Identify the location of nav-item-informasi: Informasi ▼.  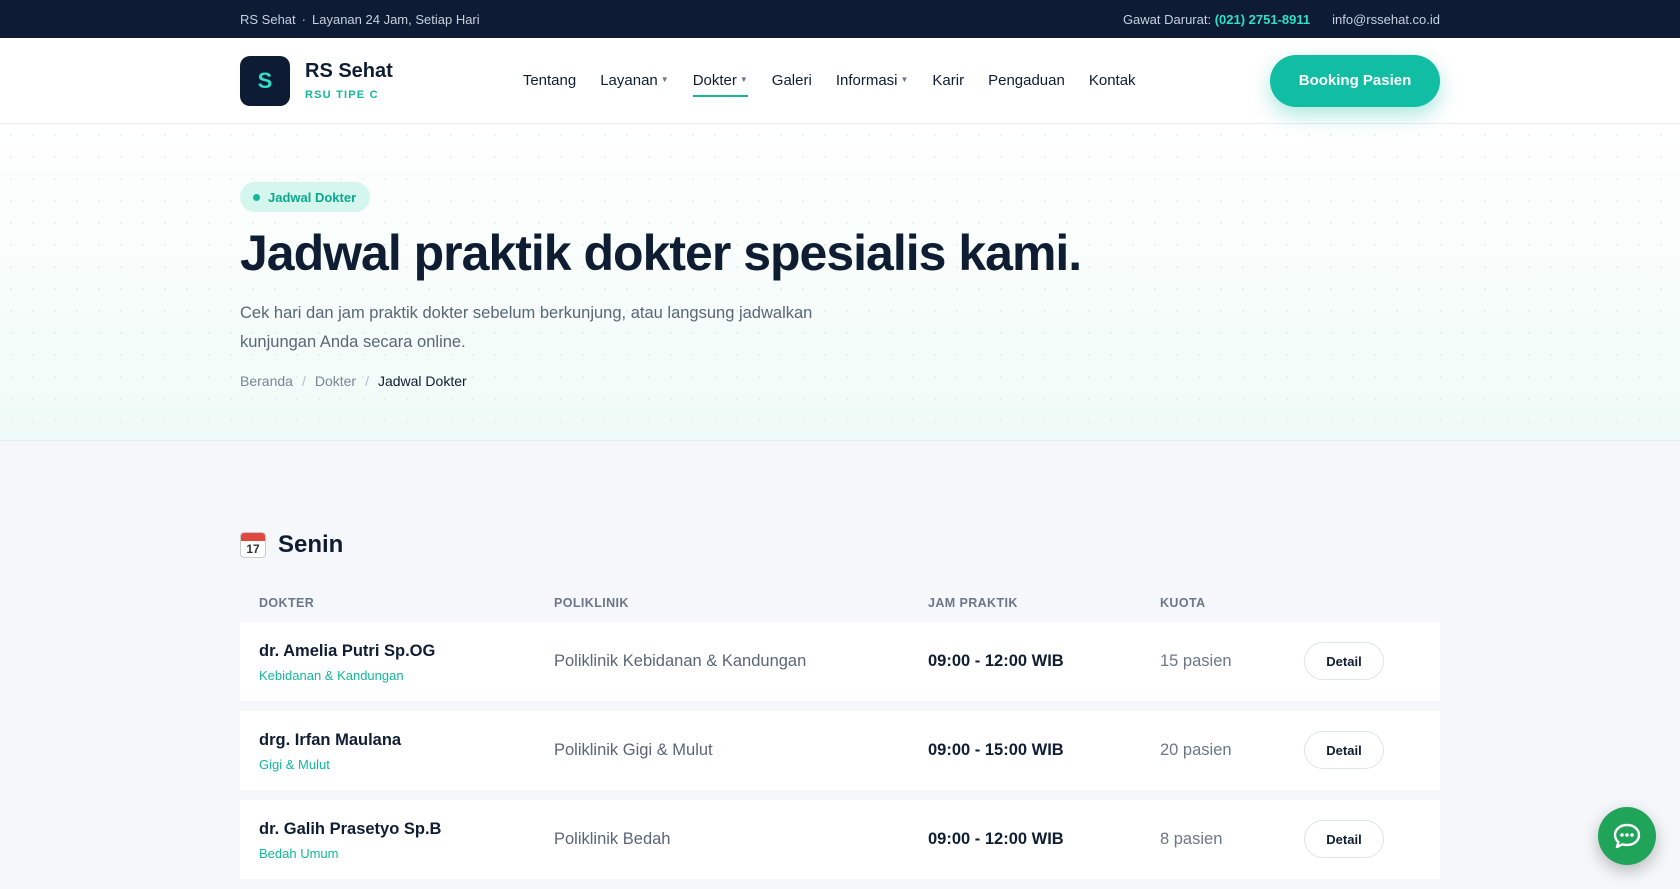
(872, 80).